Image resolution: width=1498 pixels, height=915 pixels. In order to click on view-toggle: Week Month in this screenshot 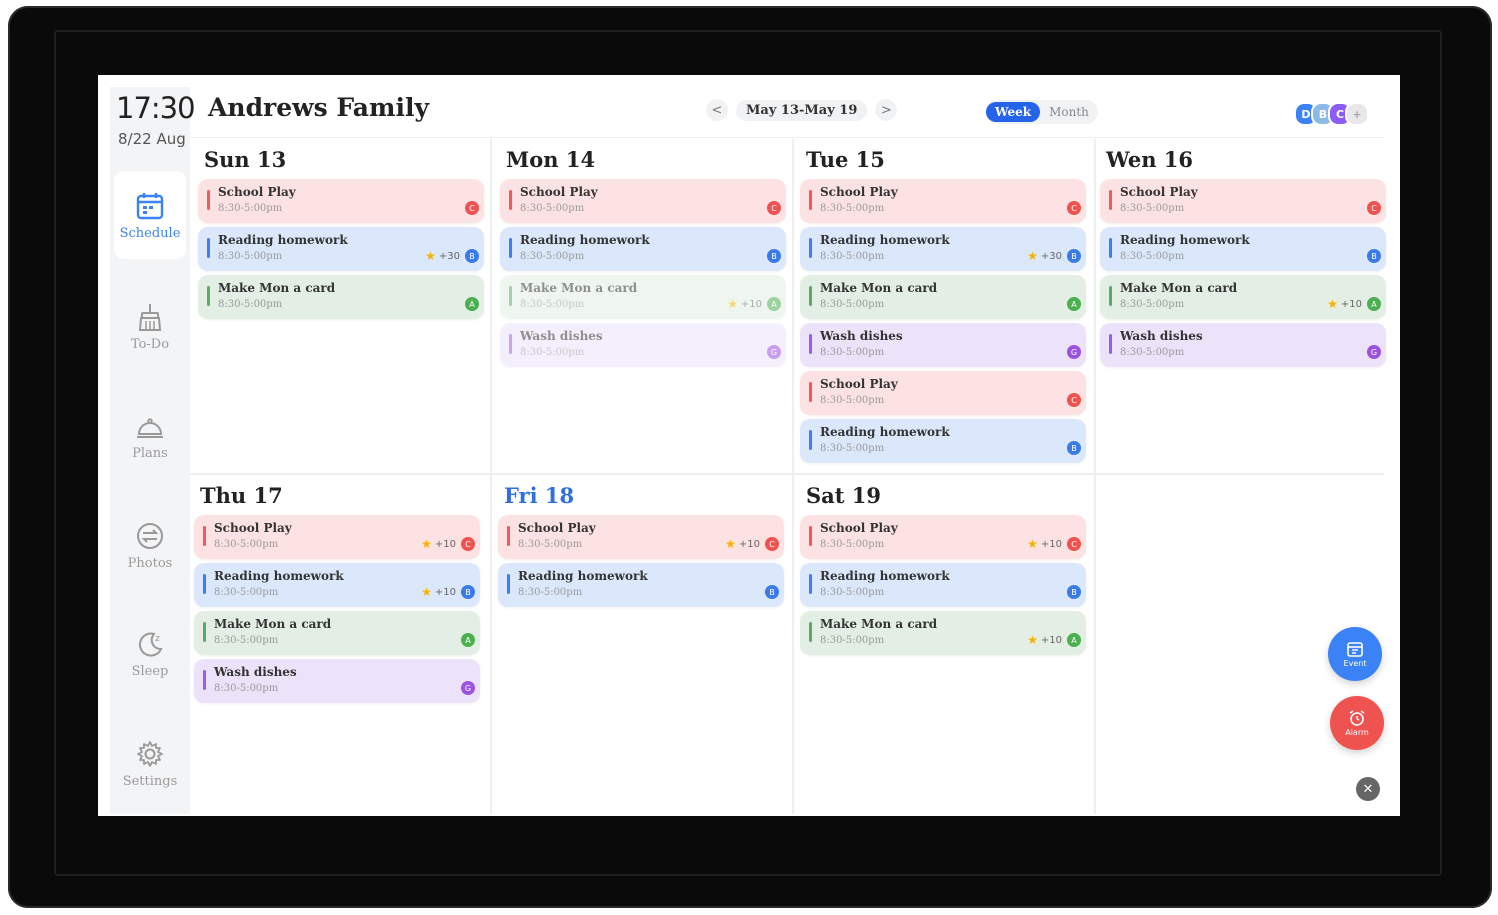, I will do `click(1042, 112)`.